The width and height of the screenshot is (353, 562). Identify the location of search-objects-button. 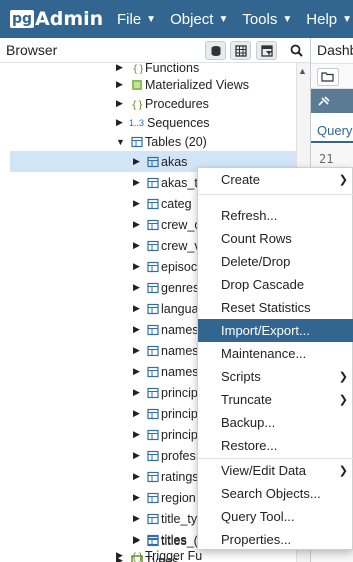
(296, 50).